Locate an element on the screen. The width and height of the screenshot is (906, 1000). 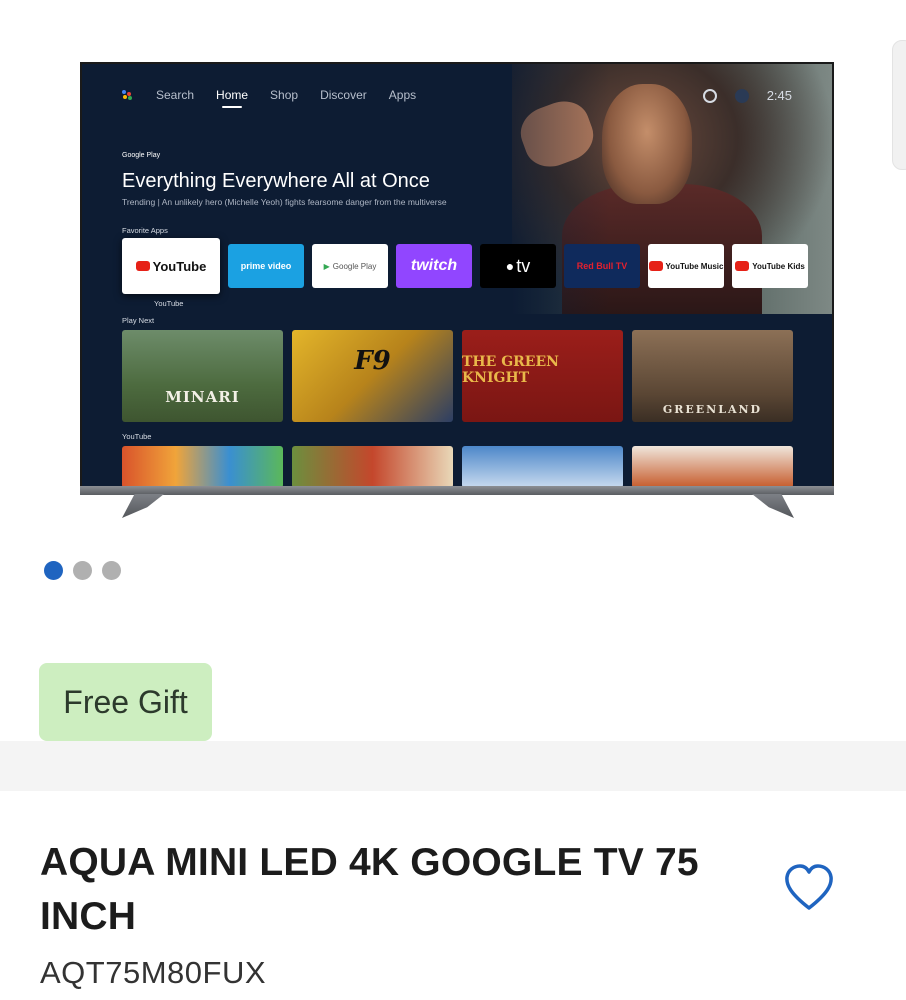
tv-nav-shop: Shop is located at coordinates (284, 95).